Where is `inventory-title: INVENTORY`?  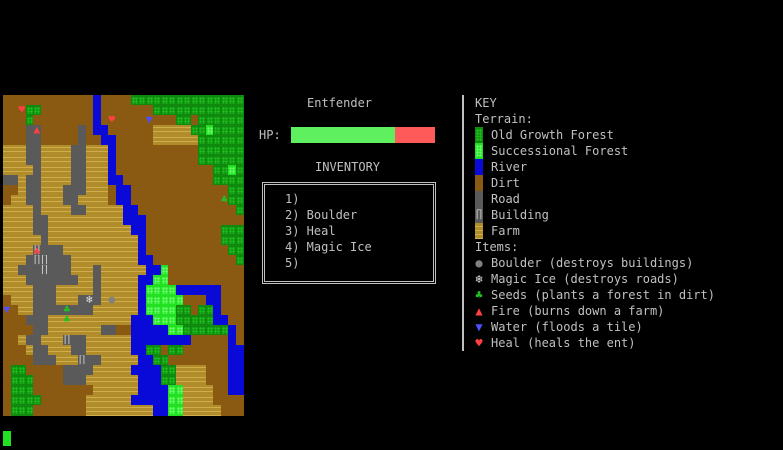 inventory-title: INVENTORY is located at coordinates (348, 167).